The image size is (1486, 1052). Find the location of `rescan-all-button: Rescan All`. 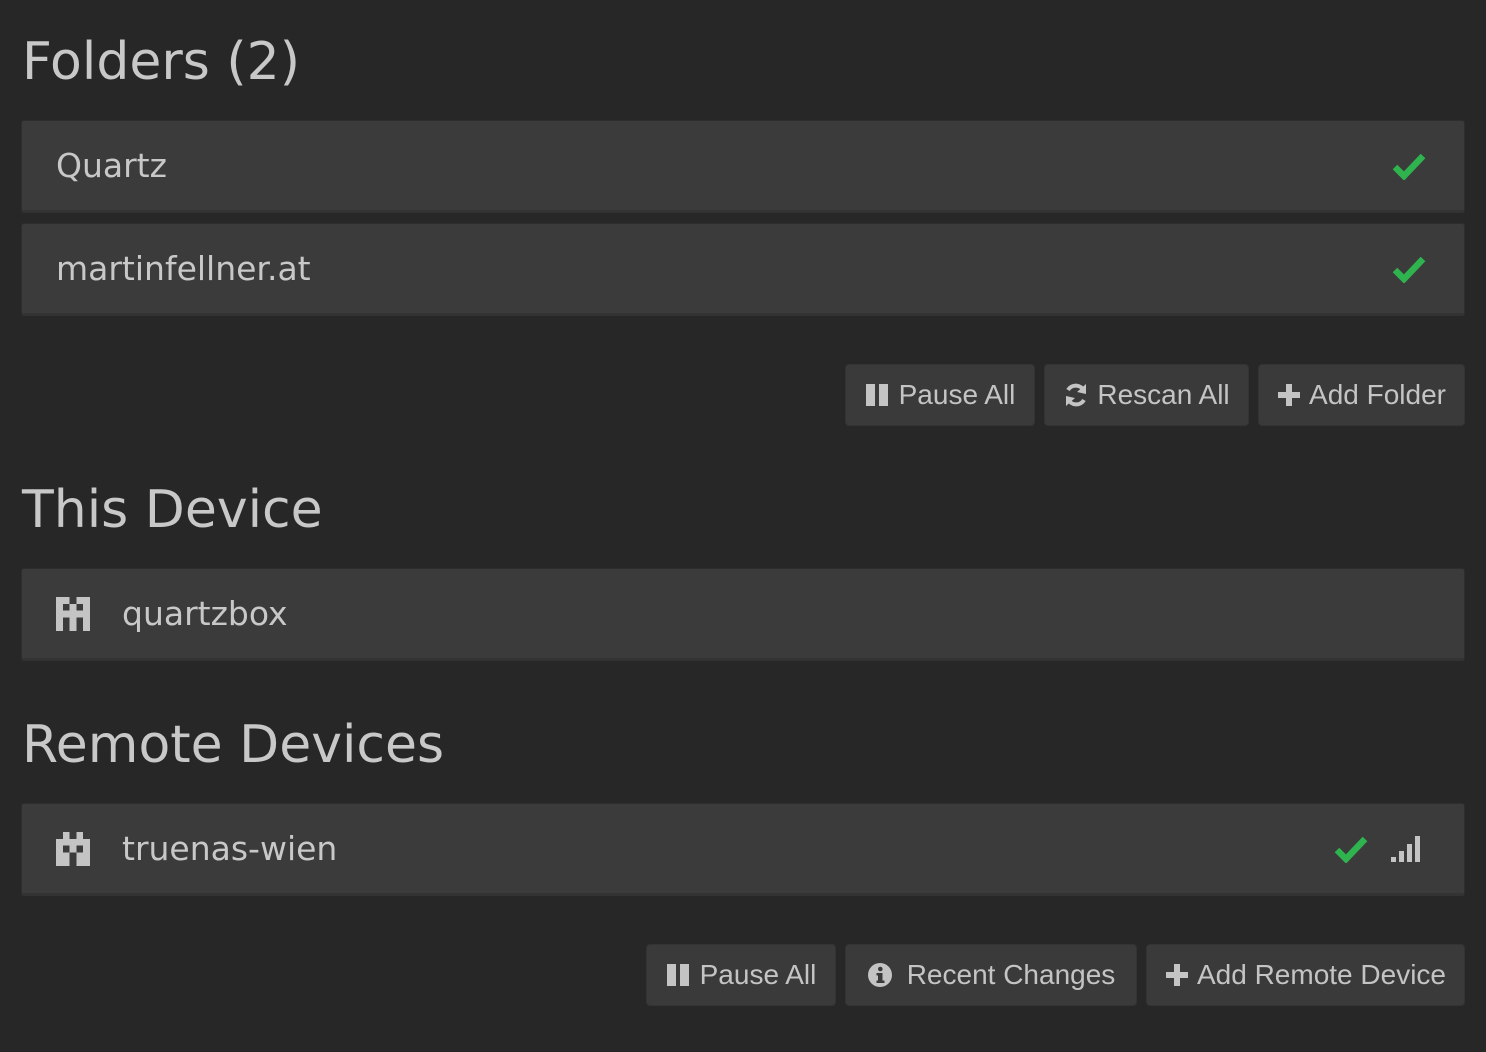

rescan-all-button: Rescan All is located at coordinates (1146, 395).